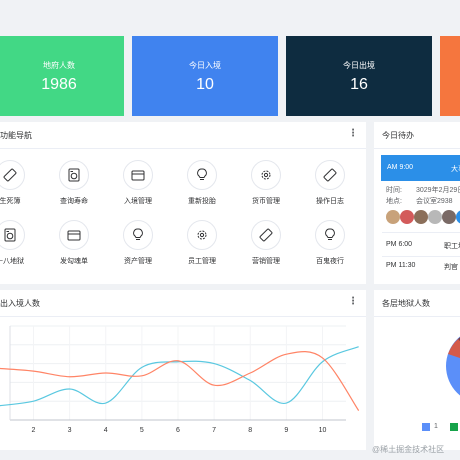  Describe the element at coordinates (330, 261) in the screenshot. I see `nav-item-label: 百鬼夜行` at that location.